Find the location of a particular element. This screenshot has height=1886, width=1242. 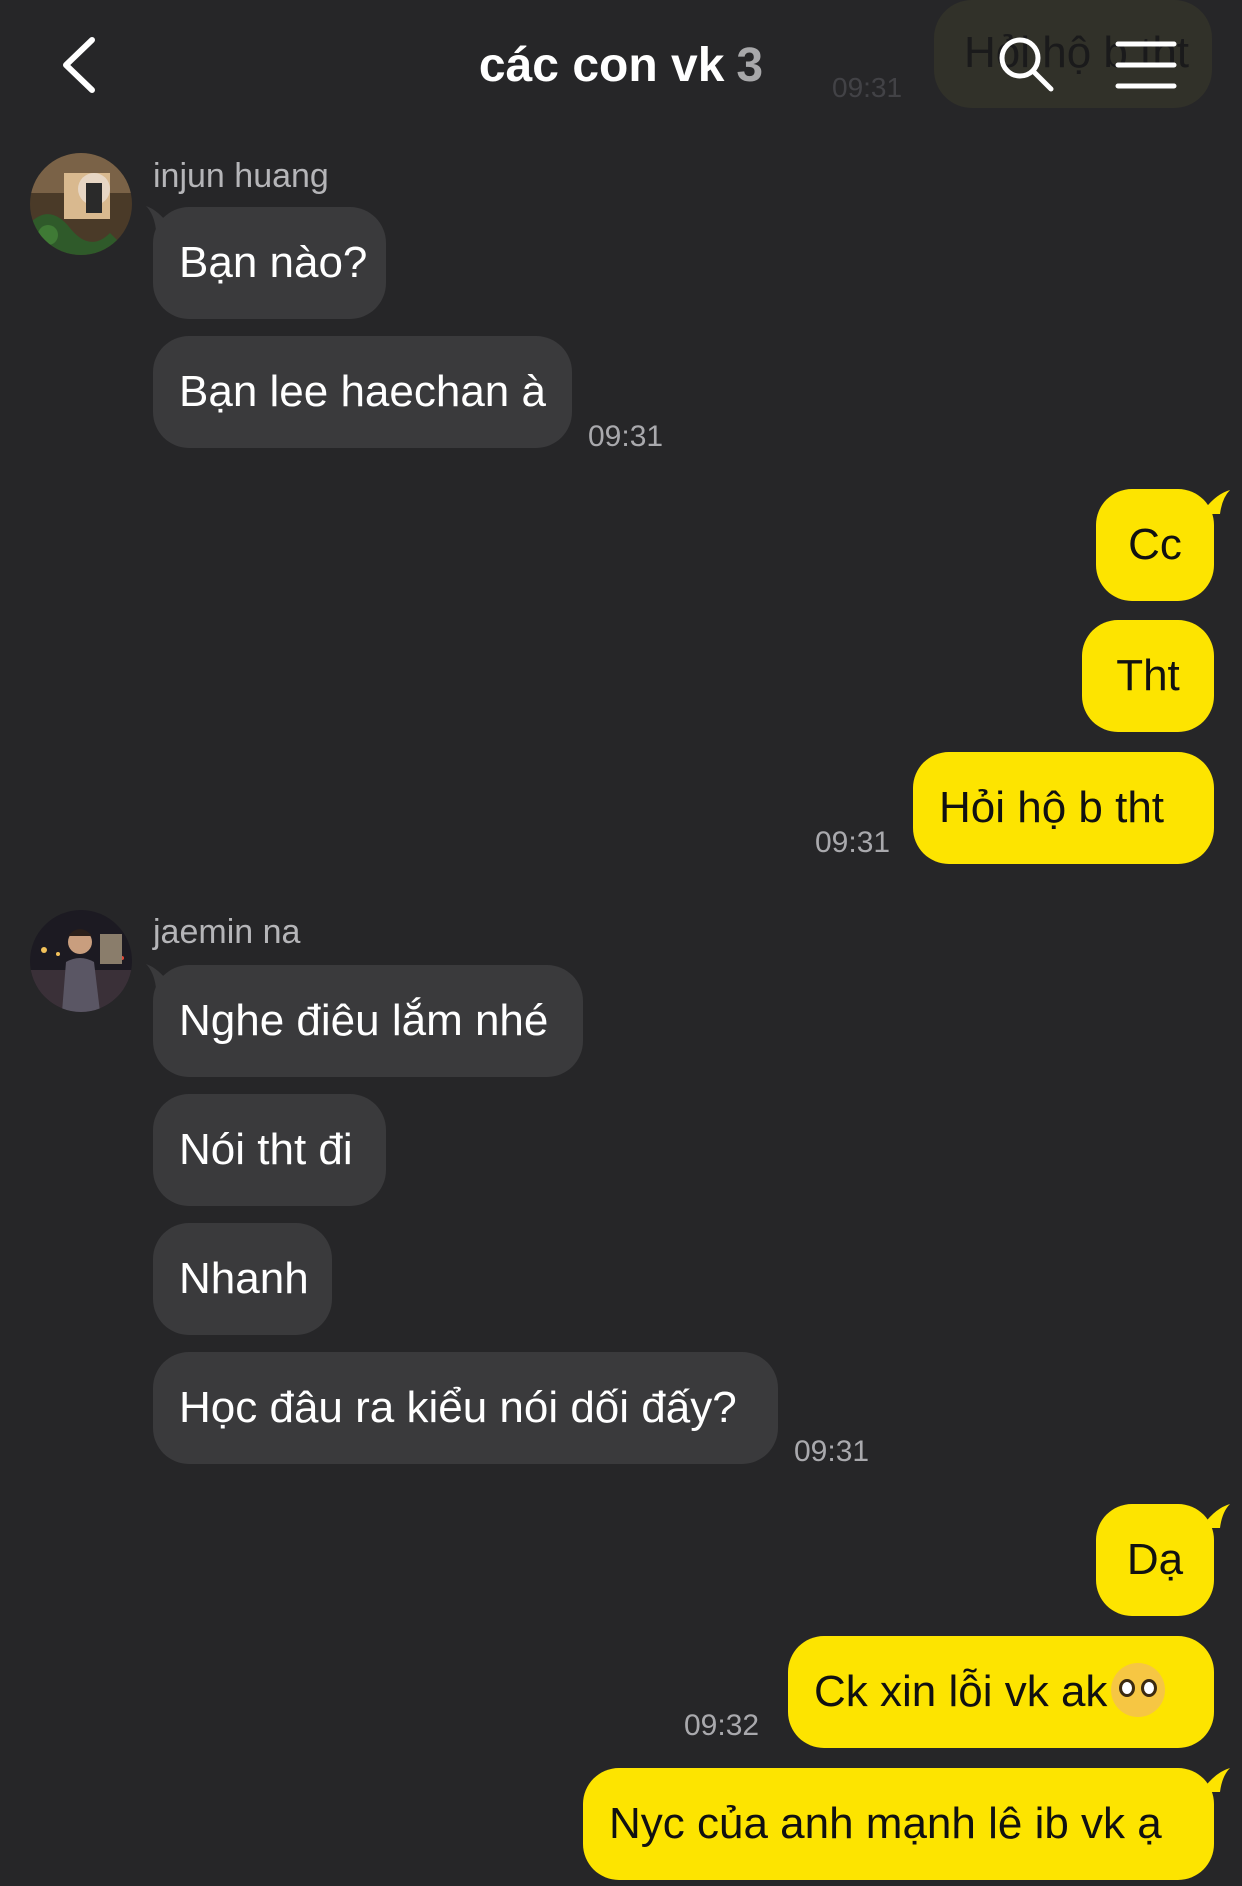

outgoing-message: Tht is located at coordinates (1148, 676).